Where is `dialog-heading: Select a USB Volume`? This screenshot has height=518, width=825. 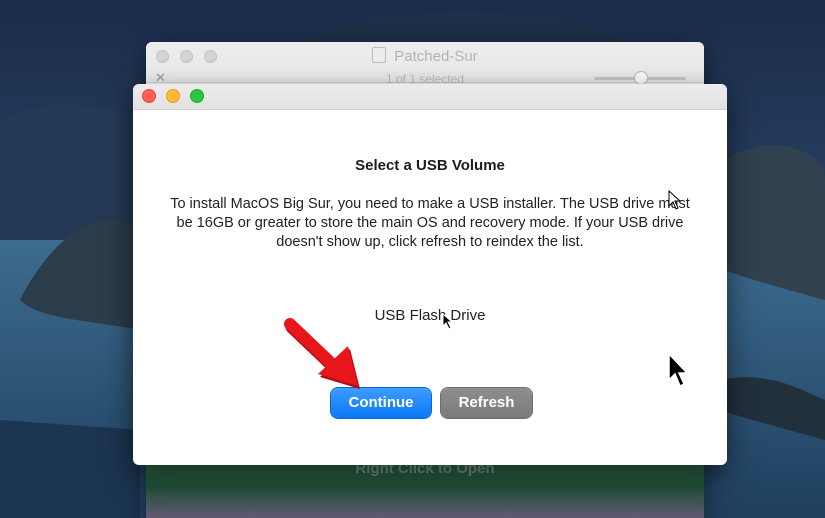
dialog-heading: Select a USB Volume is located at coordinates (430, 165).